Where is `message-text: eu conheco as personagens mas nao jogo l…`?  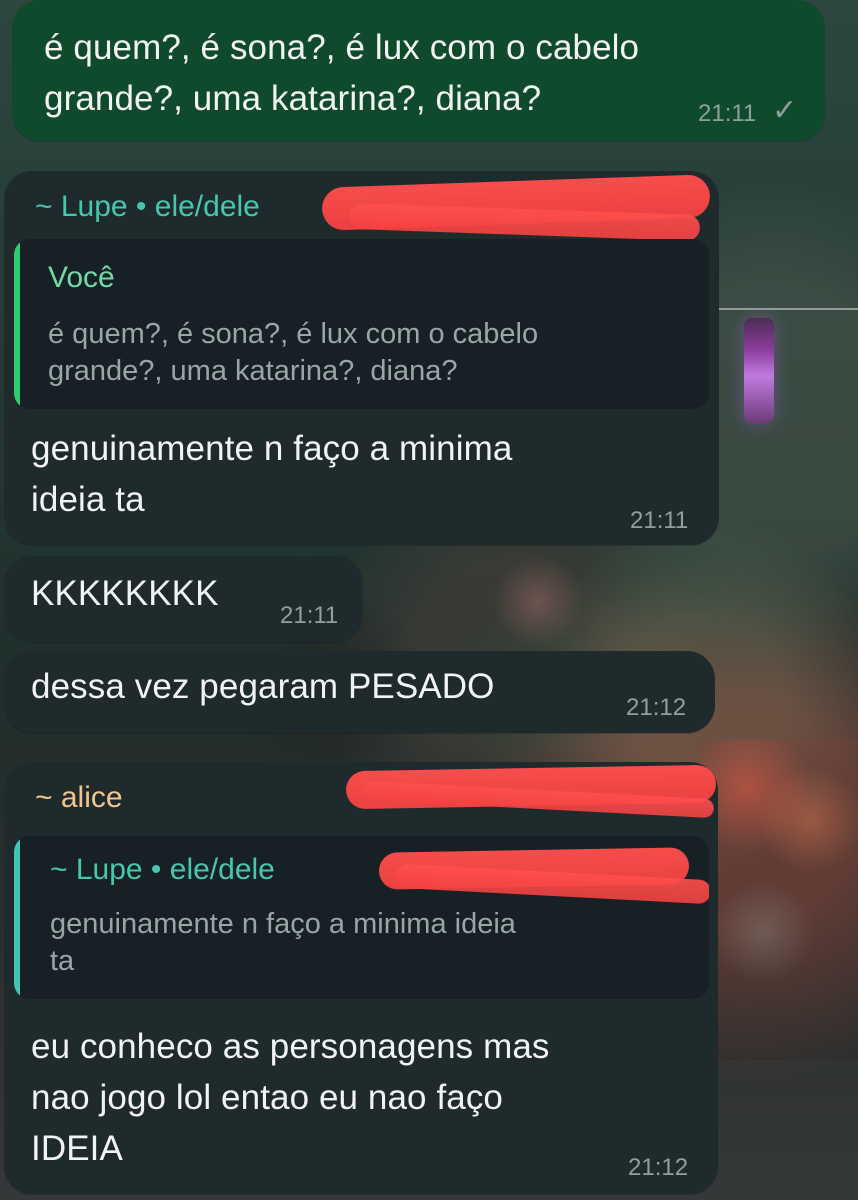
message-text: eu conheco as personagens mas nao jogo l… is located at coordinates (290, 1097).